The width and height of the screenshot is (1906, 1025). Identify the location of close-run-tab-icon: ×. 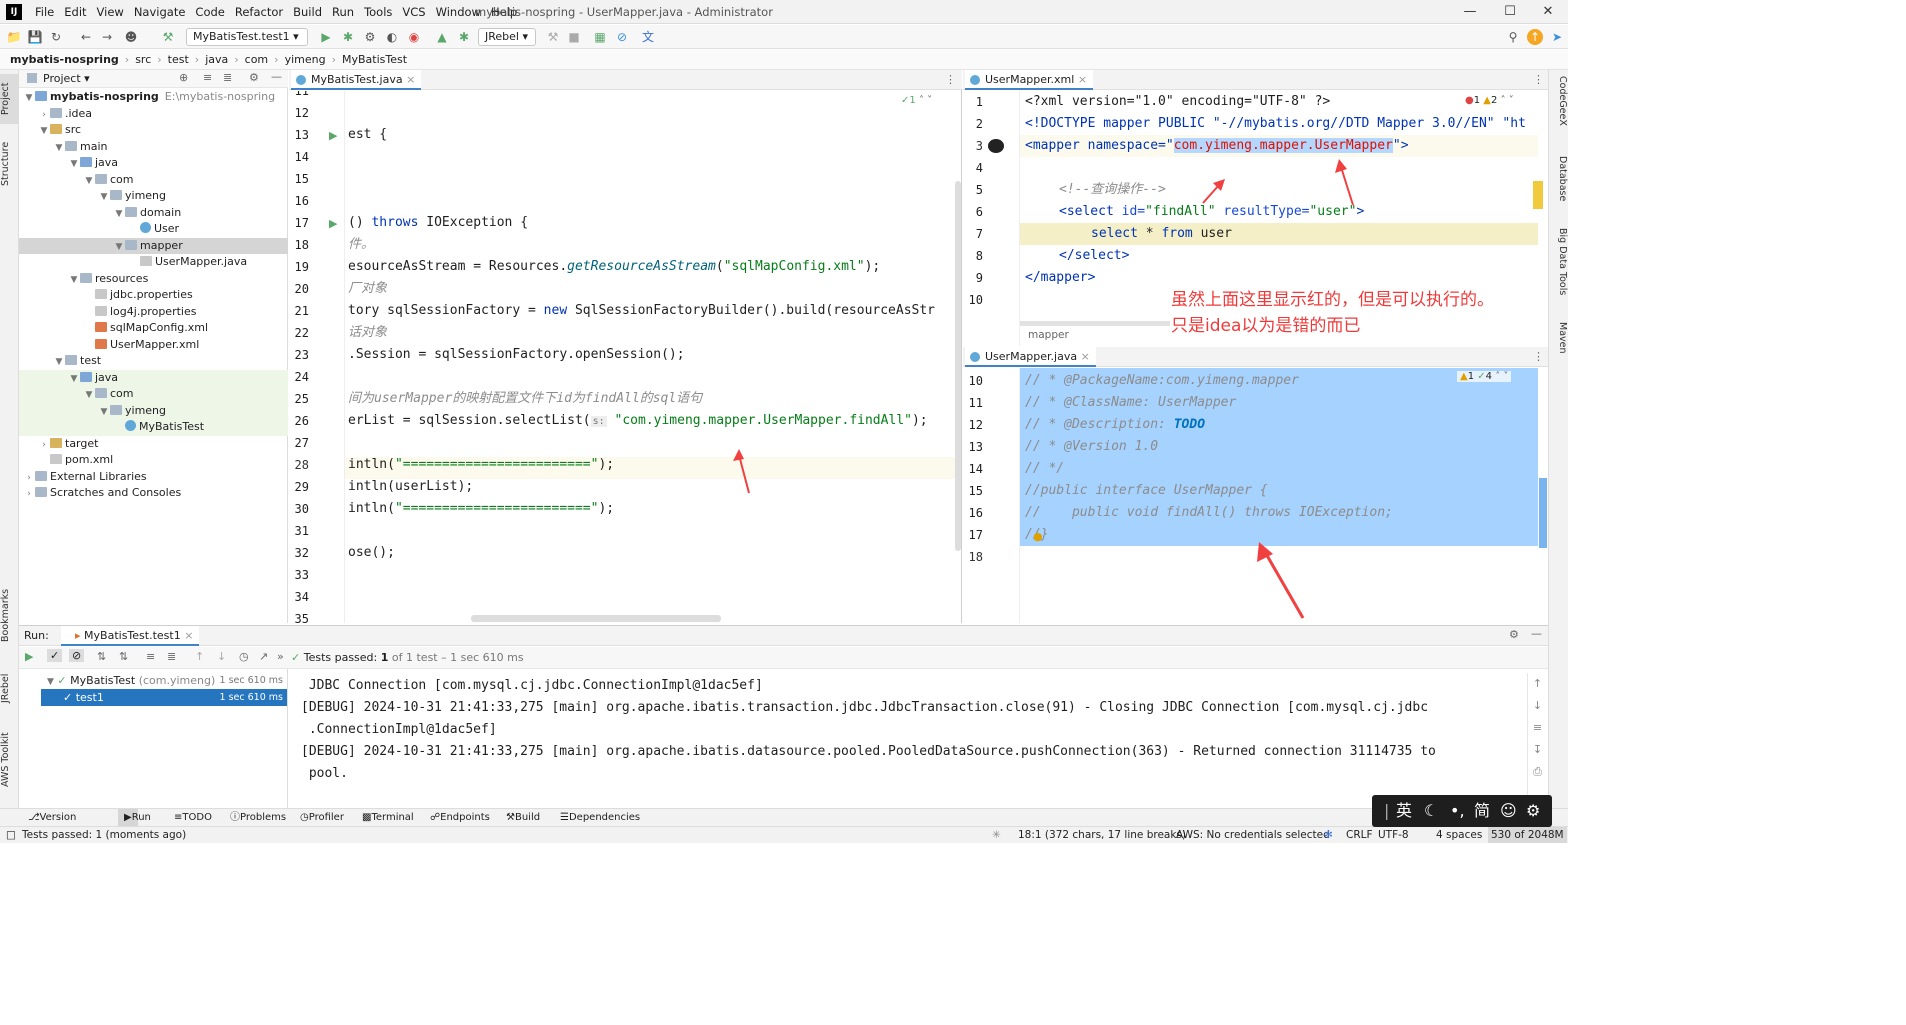
(188, 635).